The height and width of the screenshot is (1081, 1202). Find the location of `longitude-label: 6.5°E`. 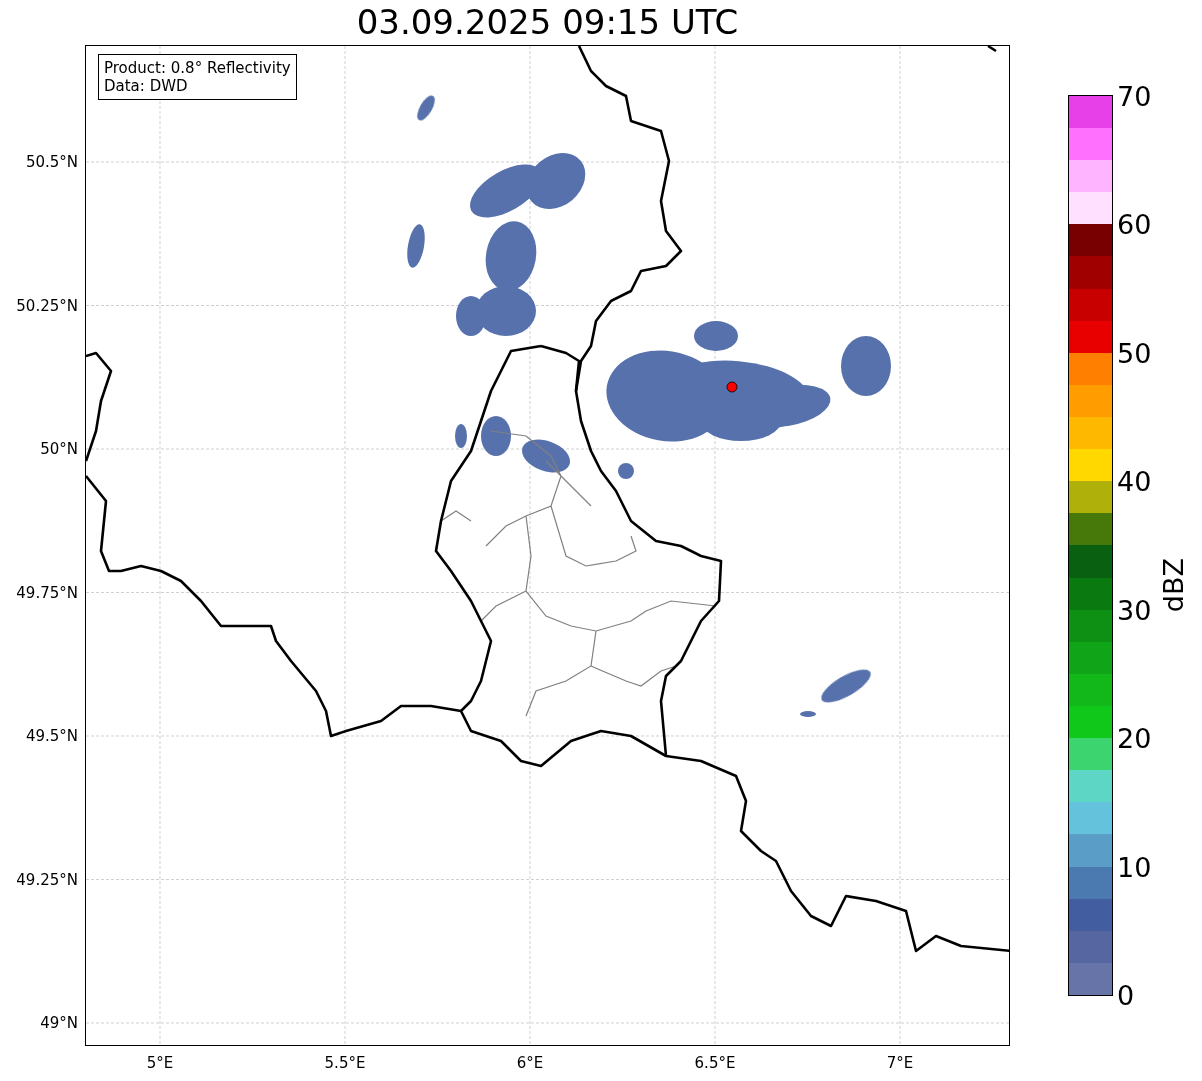

longitude-label: 6.5°E is located at coordinates (715, 1063).